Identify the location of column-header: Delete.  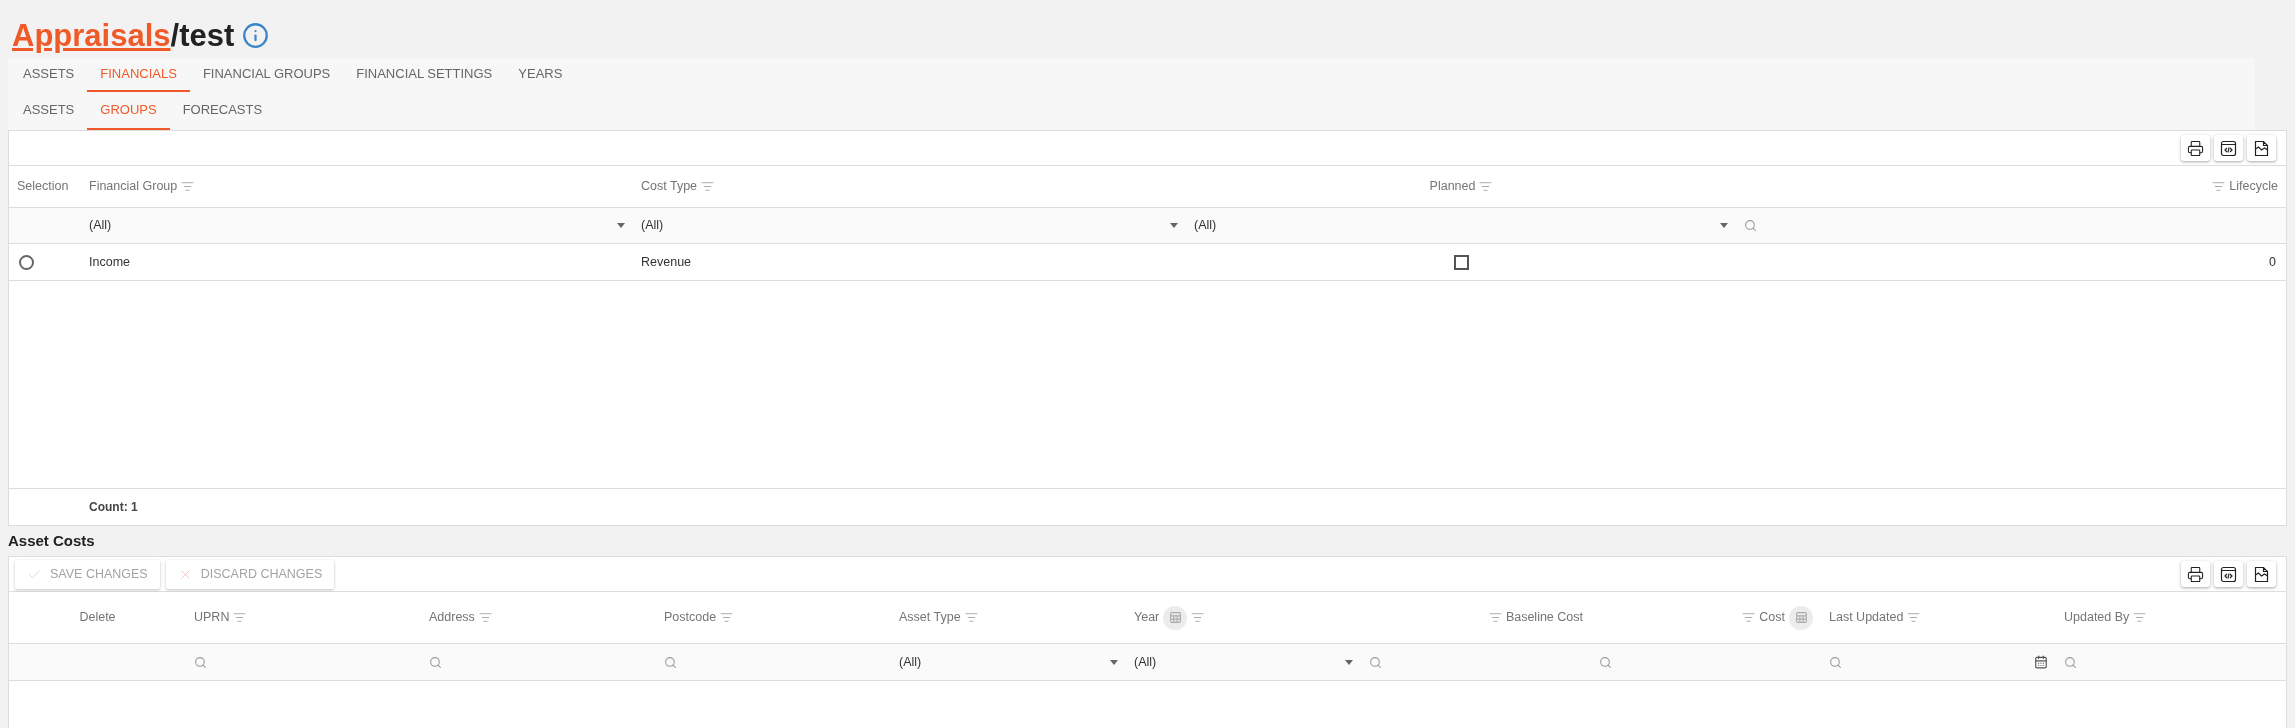
(97, 617).